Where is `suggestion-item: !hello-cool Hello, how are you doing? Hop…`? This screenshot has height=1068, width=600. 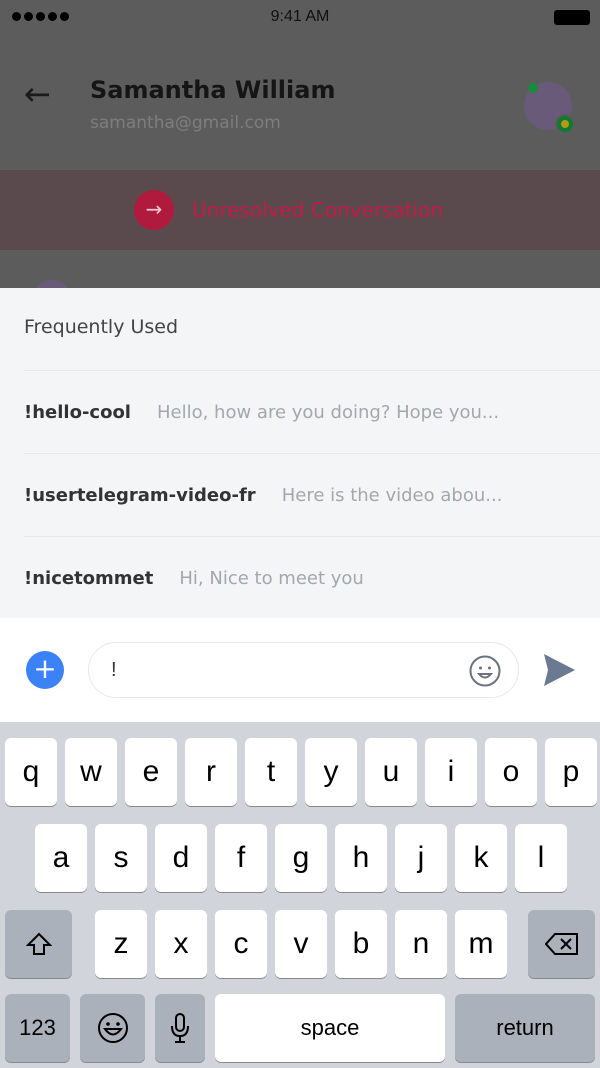
suggestion-item: !hello-cool Hello, how are you doing? Hop… is located at coordinates (304, 412).